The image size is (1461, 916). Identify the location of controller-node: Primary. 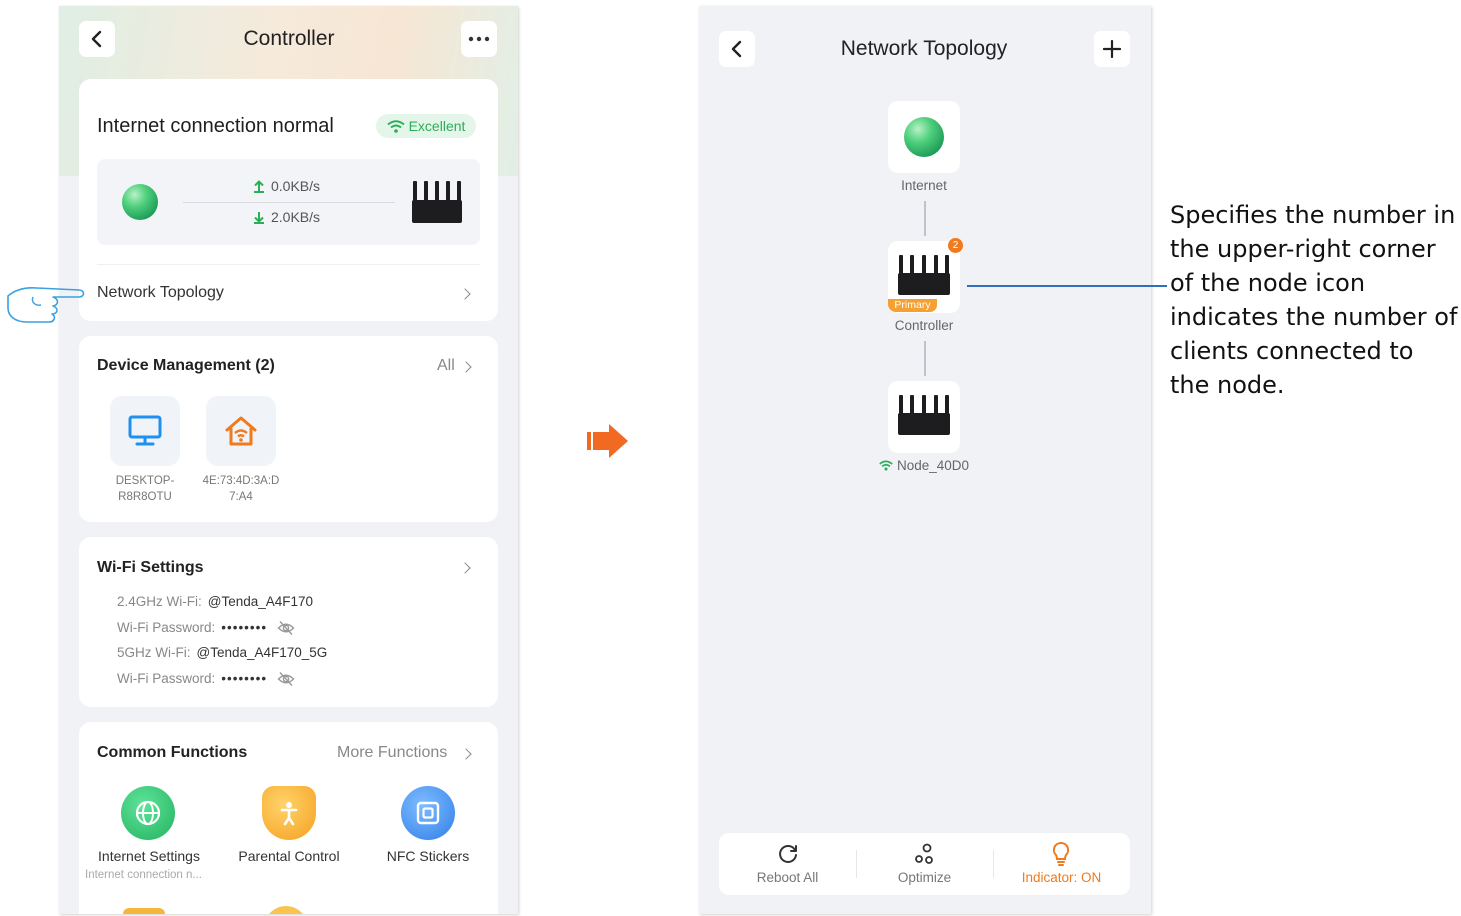
(924, 277).